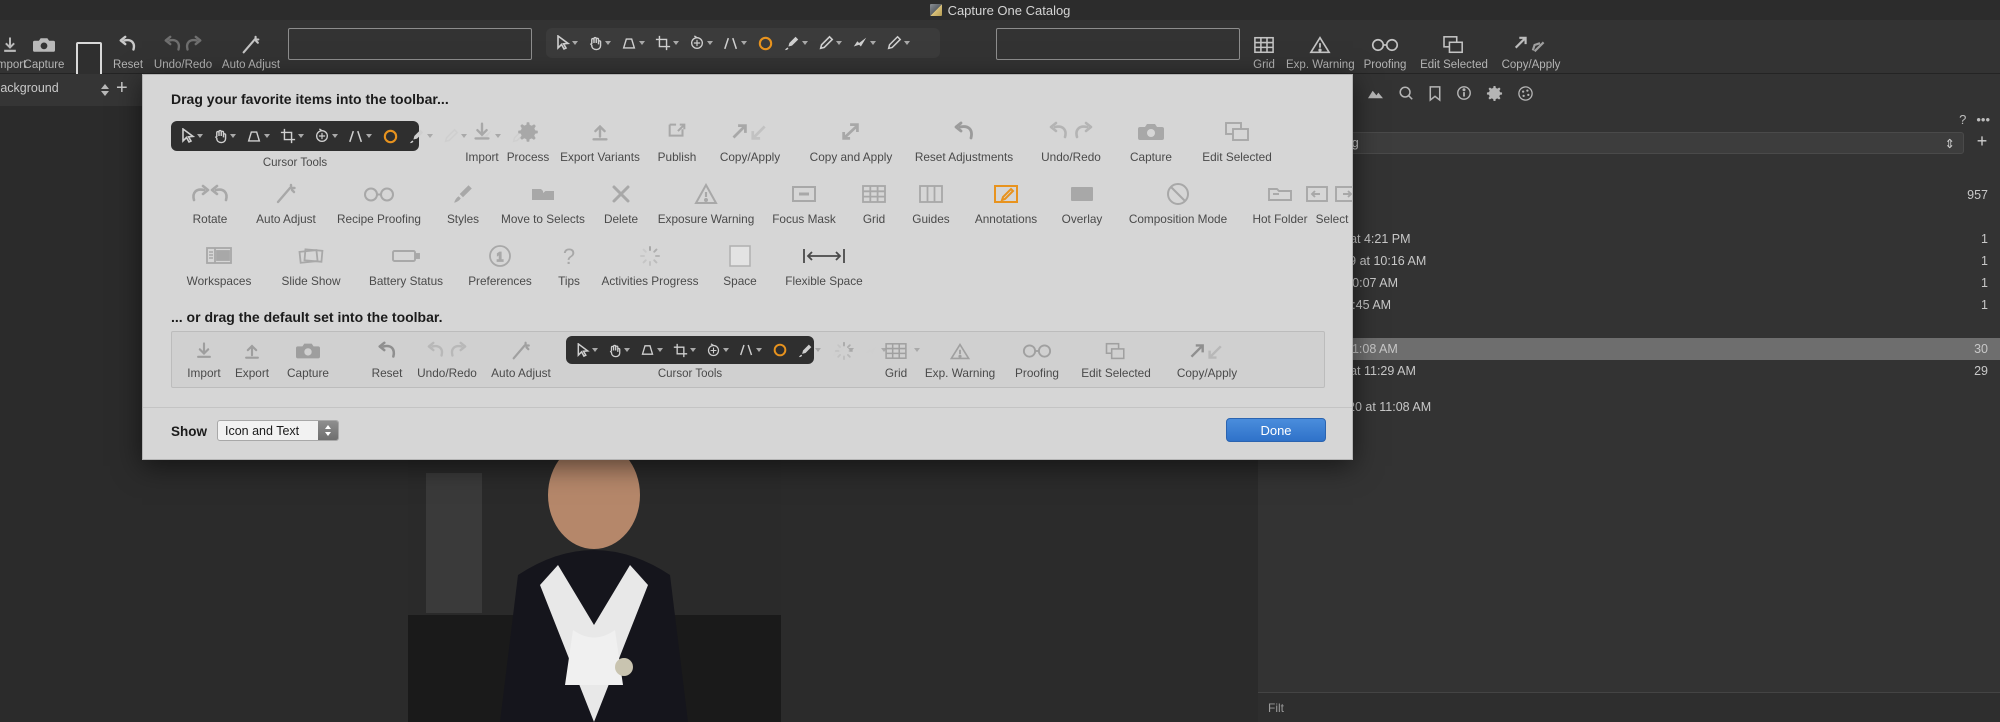 The height and width of the screenshot is (722, 2000). Describe the element at coordinates (122, 88) in the screenshot. I see `add-layer-plus-icon: +` at that location.